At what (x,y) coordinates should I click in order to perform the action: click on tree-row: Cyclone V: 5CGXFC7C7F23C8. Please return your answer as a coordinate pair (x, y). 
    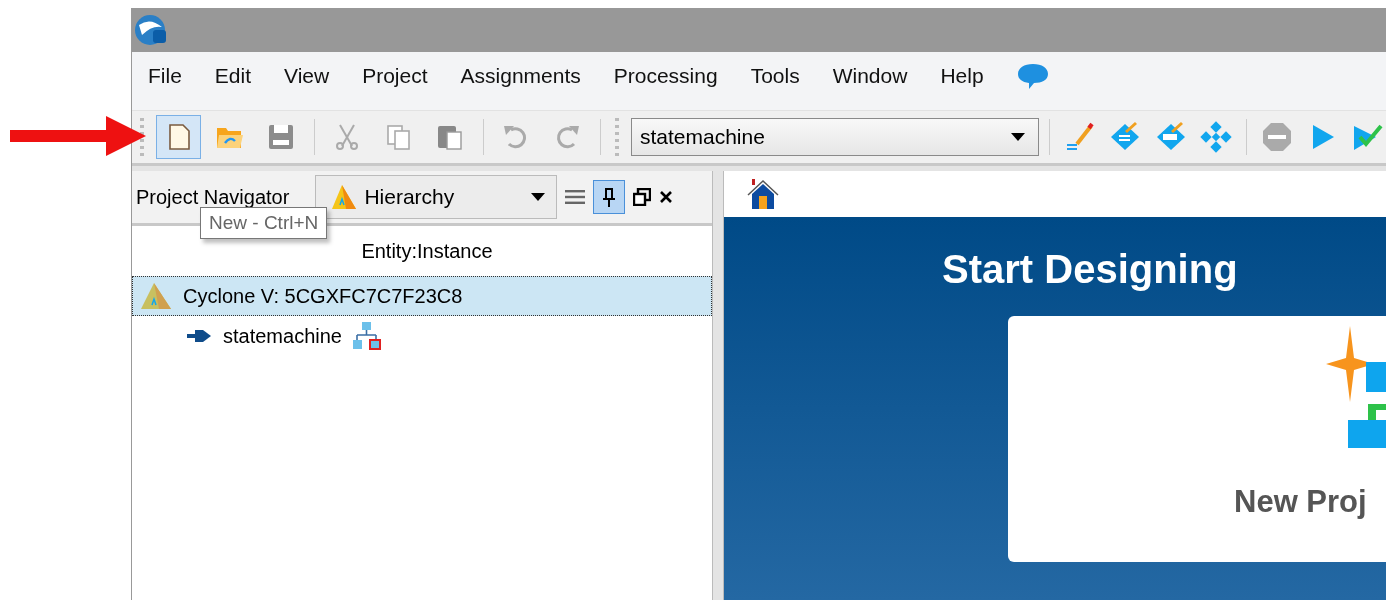
    Looking at the image, I should click on (422, 296).